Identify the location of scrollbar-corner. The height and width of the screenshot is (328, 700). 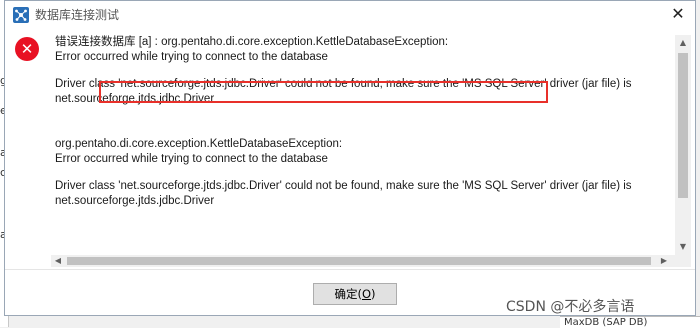
(683, 261).